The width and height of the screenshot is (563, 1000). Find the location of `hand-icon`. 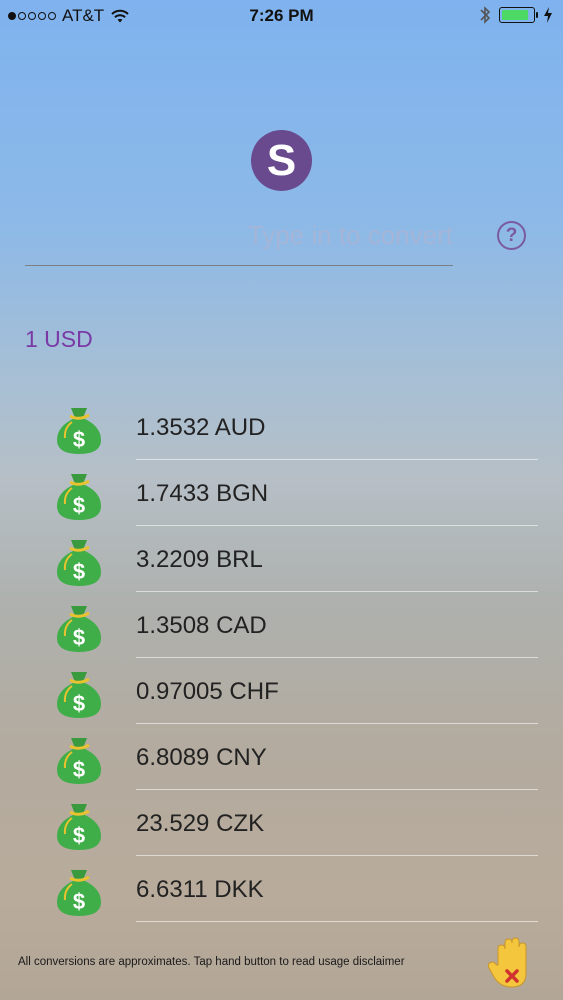

hand-icon is located at coordinates (511, 963).